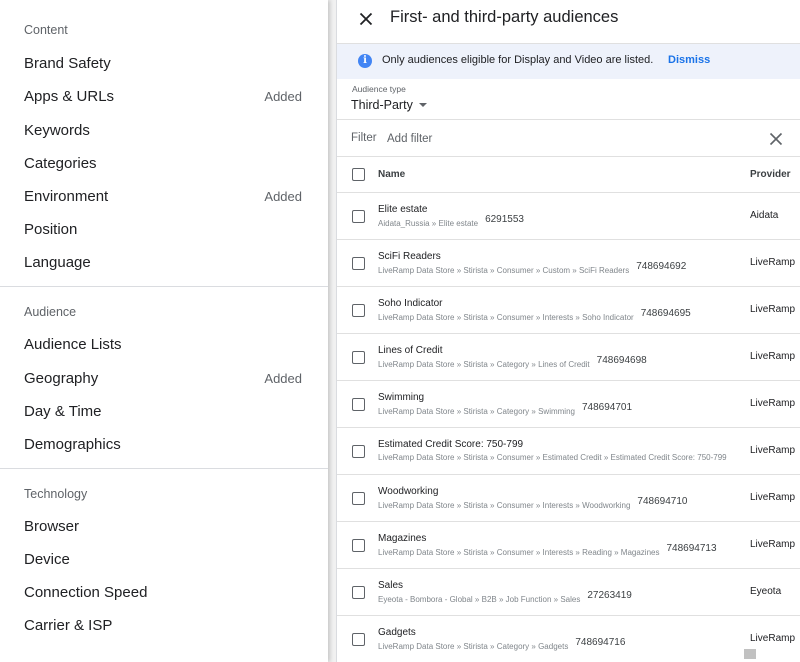 This screenshot has width=800, height=662. Describe the element at coordinates (68, 625) in the screenshot. I see `menu-item-label: Carrier & ISP` at that location.